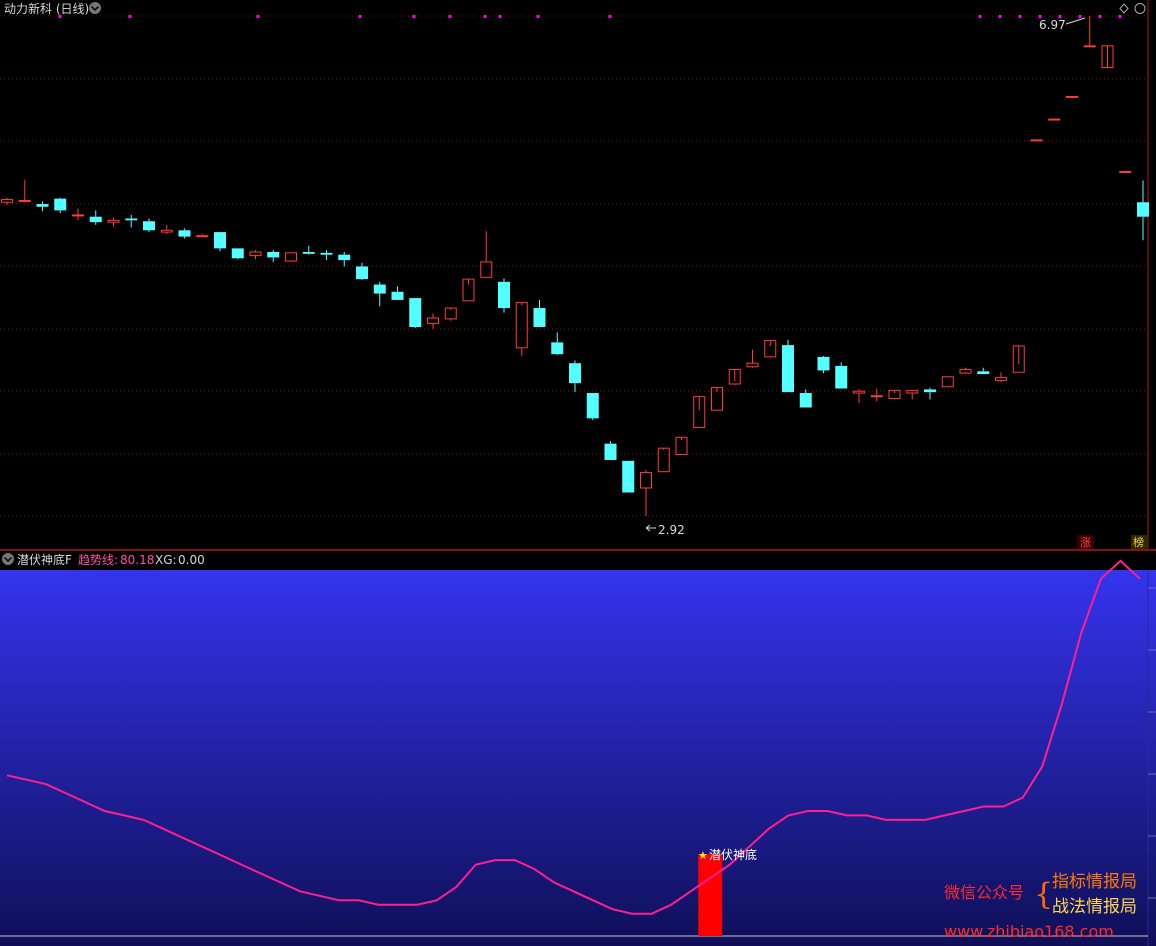  What do you see at coordinates (1052, 25) in the screenshot?
I see `high-annotation: 6.97` at bounding box center [1052, 25].